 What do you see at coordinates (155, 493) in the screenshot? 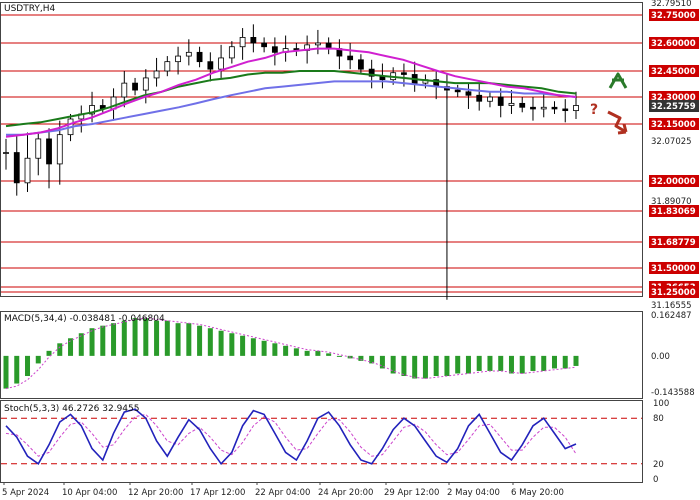
I see `x-label-2: 12 Apr 20:00` at bounding box center [155, 493].